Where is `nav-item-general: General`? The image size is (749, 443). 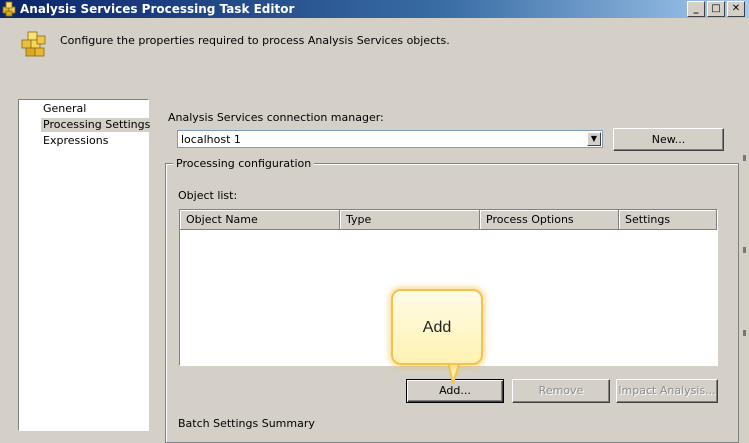
nav-item-general: General is located at coordinates (64, 109).